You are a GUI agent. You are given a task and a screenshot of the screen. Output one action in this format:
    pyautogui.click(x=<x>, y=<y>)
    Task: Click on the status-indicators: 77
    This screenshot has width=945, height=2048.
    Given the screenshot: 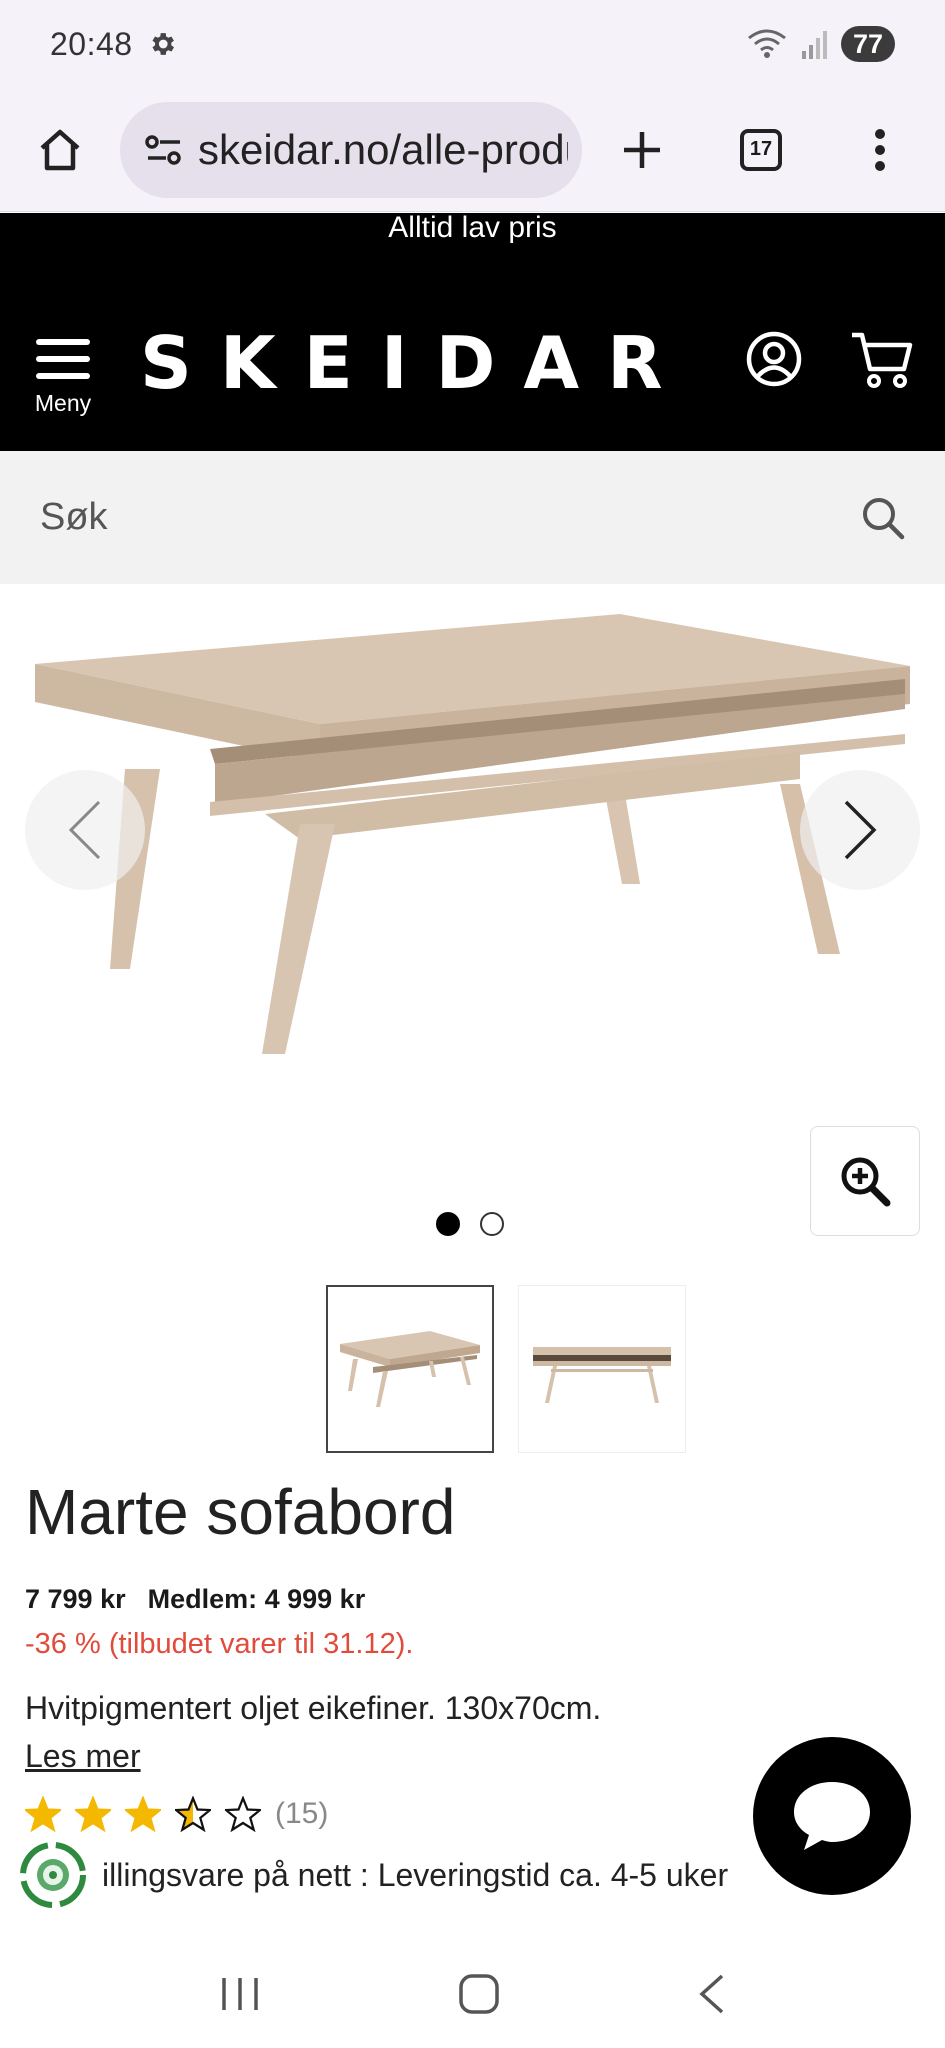 What is the action you would take?
    pyautogui.click(x=821, y=44)
    